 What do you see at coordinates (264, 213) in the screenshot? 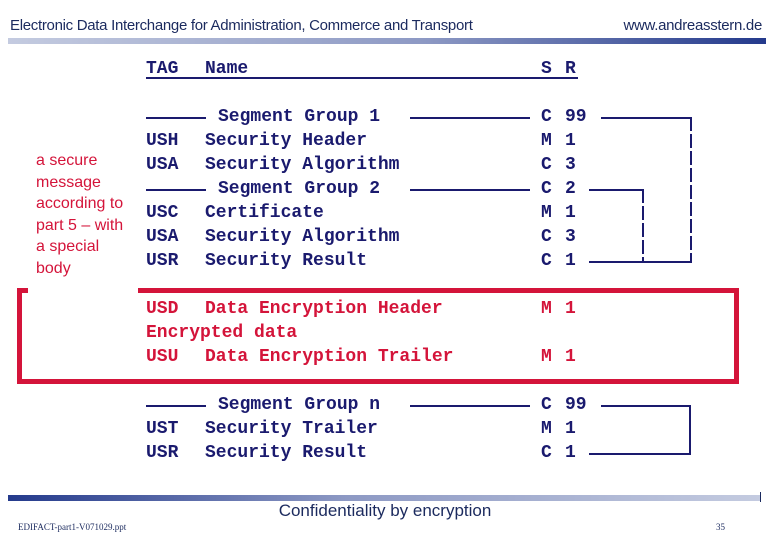
I see `name: Certificate` at bounding box center [264, 213].